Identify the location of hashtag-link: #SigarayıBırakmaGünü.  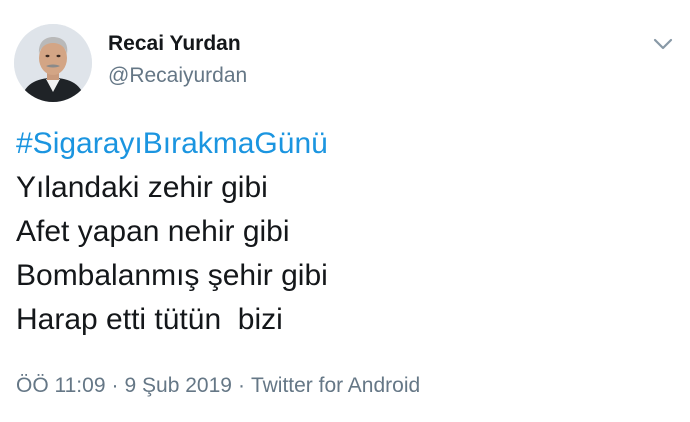
(346, 144).